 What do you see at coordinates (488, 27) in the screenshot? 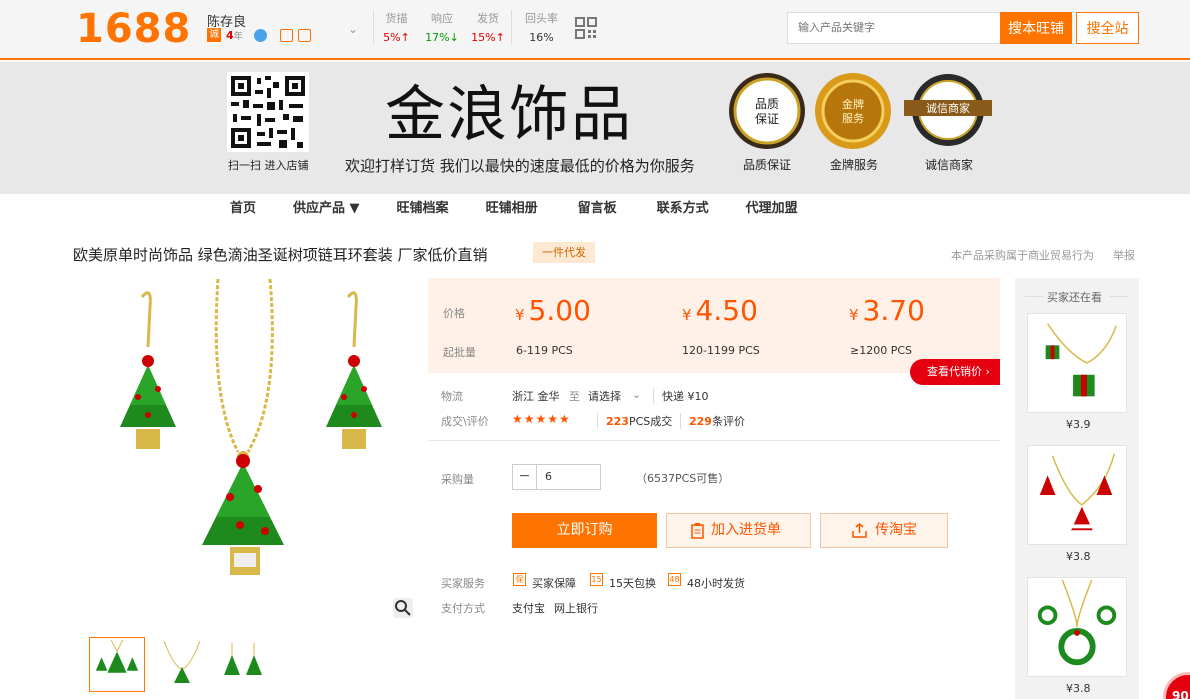
I see `stat-shipping: 发货 15%↑` at bounding box center [488, 27].